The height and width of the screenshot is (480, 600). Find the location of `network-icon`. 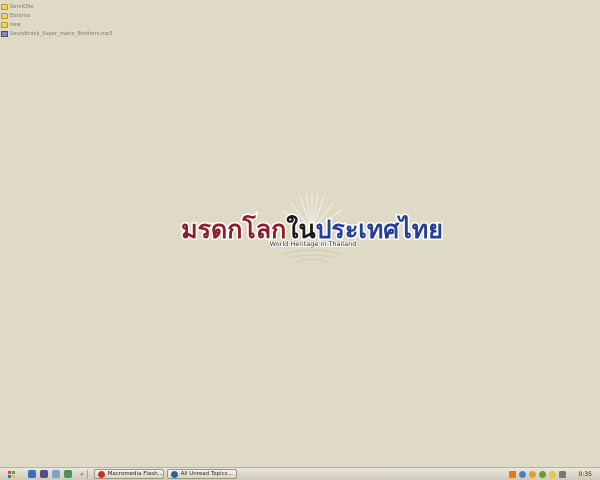

network-icon is located at coordinates (522, 474).